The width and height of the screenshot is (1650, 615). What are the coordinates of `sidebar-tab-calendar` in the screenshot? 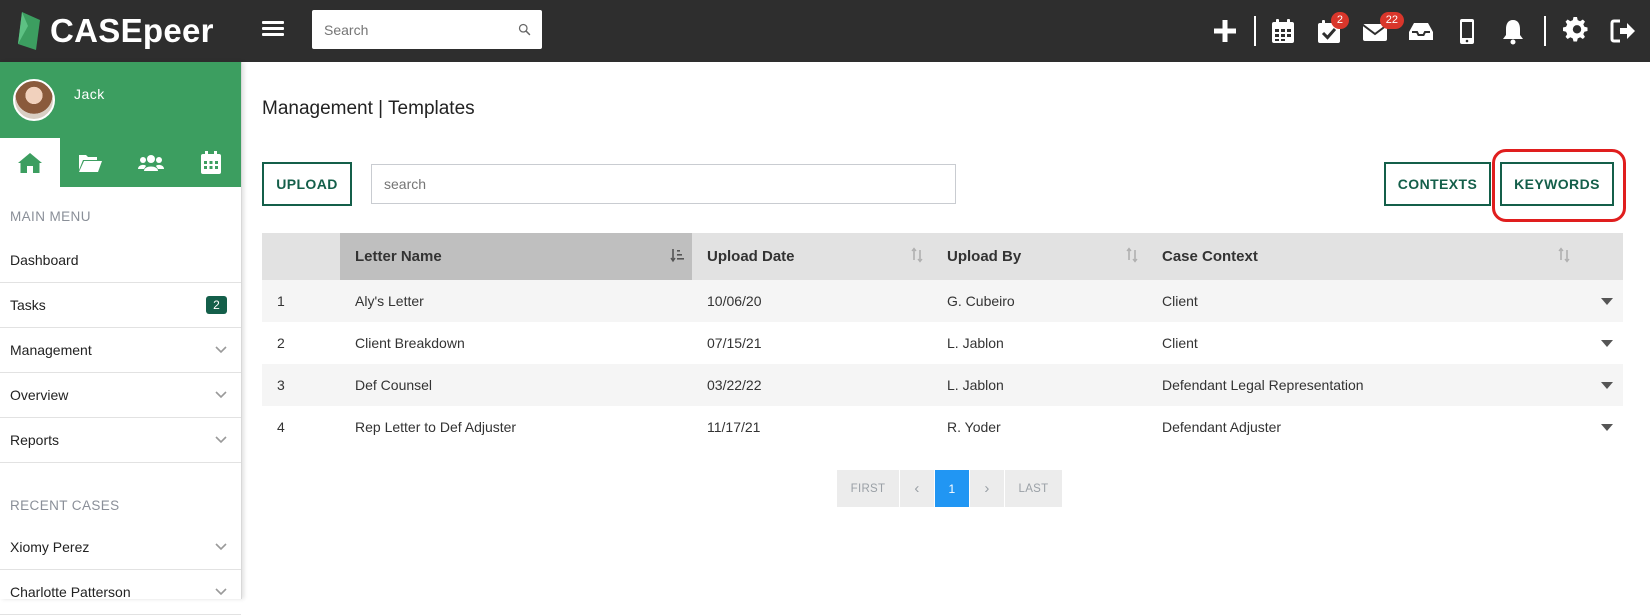 It's located at (211, 162).